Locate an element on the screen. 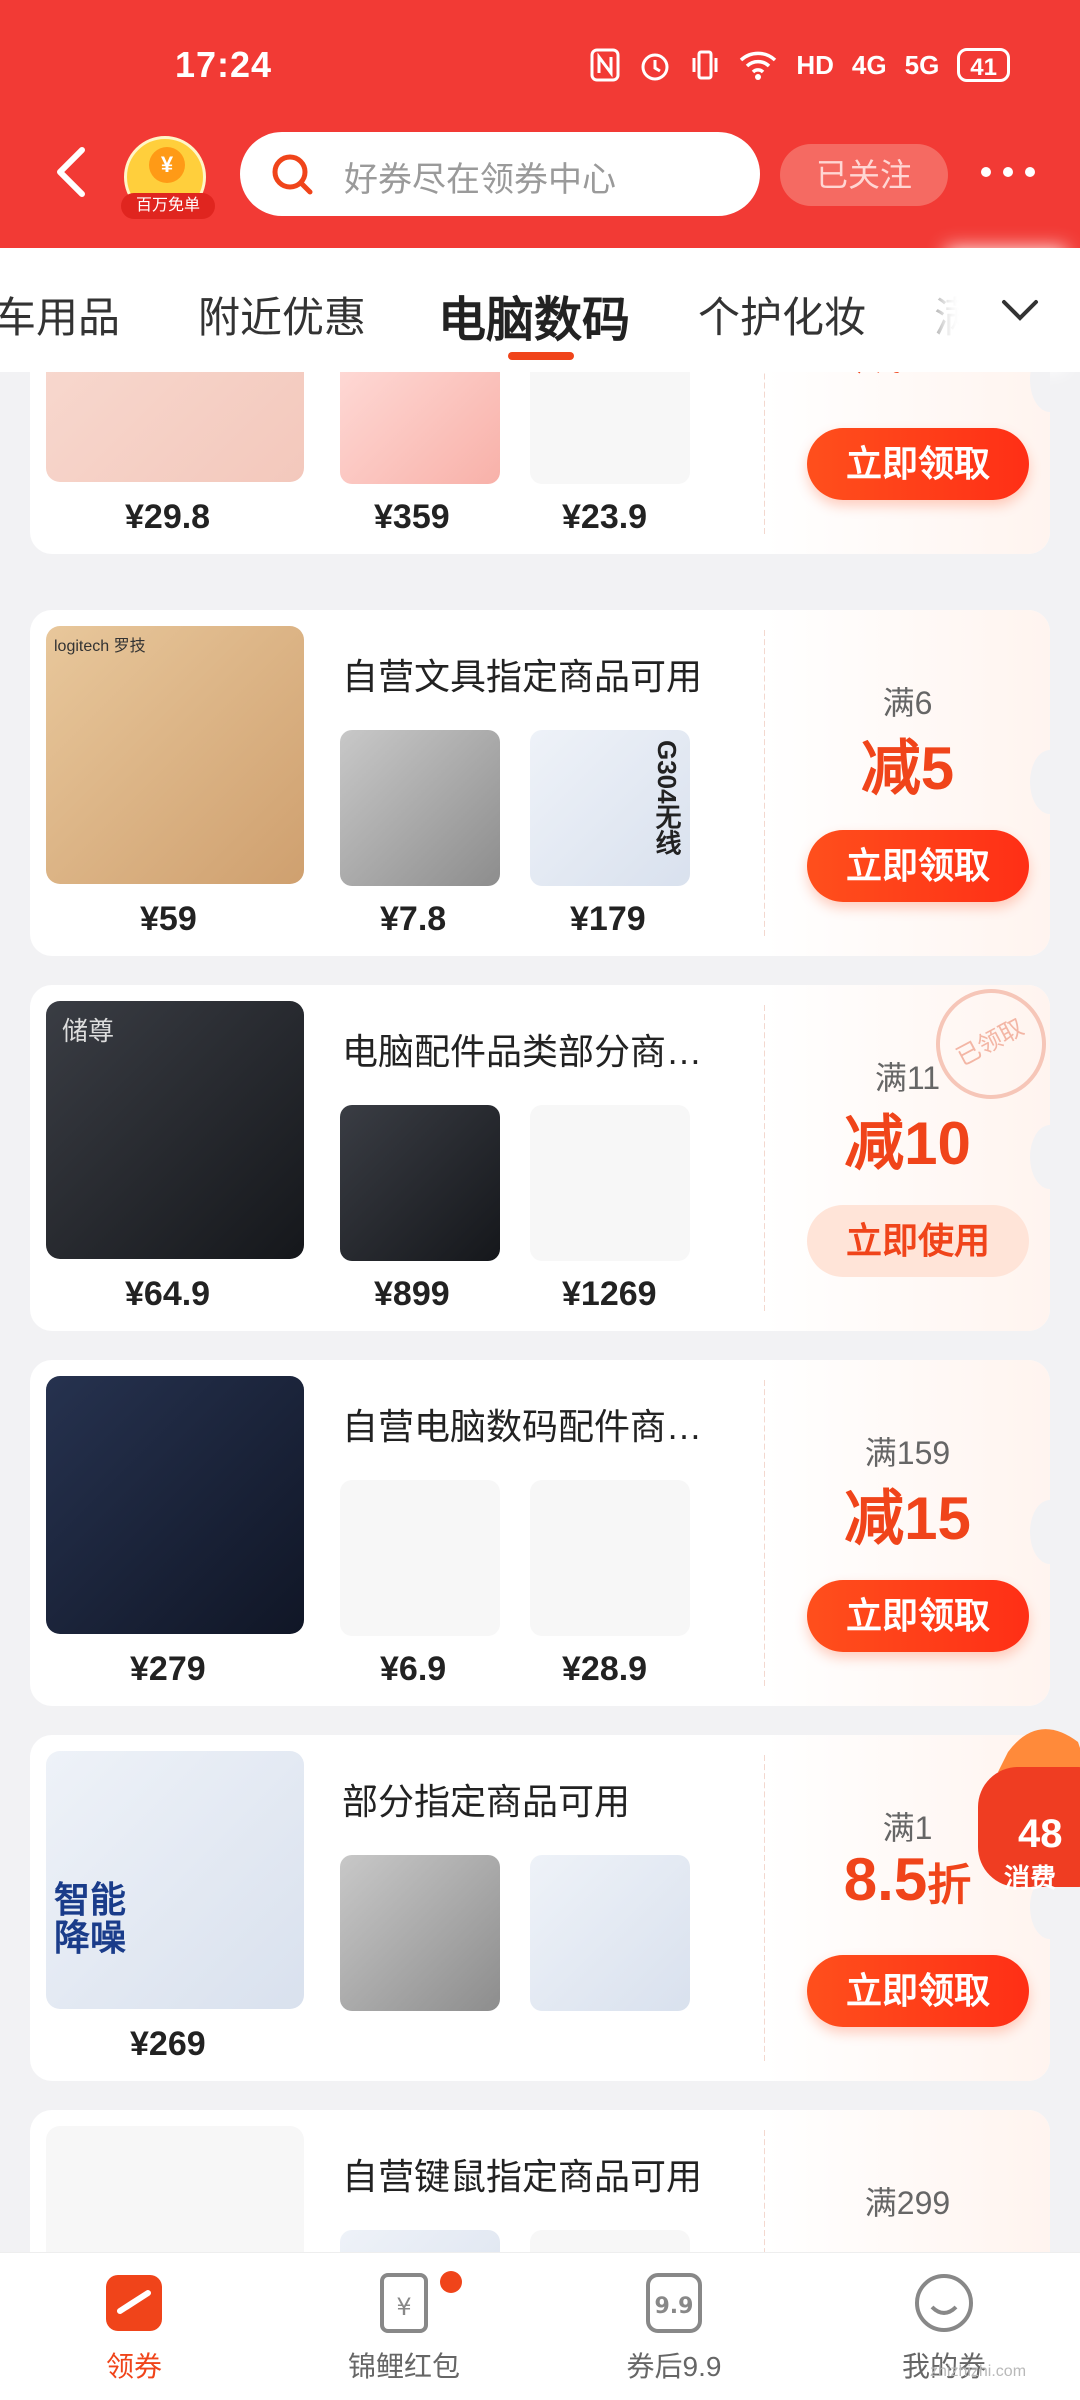 Image resolution: width=1080 pixels, height=2400 pixels. coupon-action-area: 满299 is located at coordinates (907, 2181).